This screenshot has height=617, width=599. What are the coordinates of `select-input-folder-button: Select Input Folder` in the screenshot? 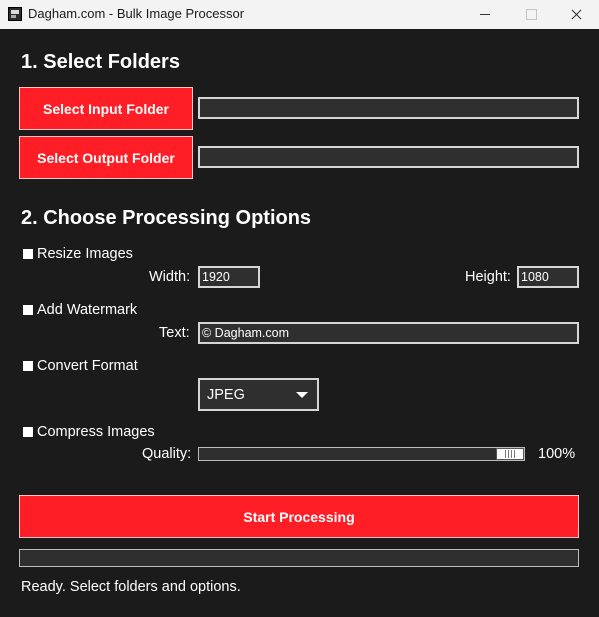 It's located at (106, 108).